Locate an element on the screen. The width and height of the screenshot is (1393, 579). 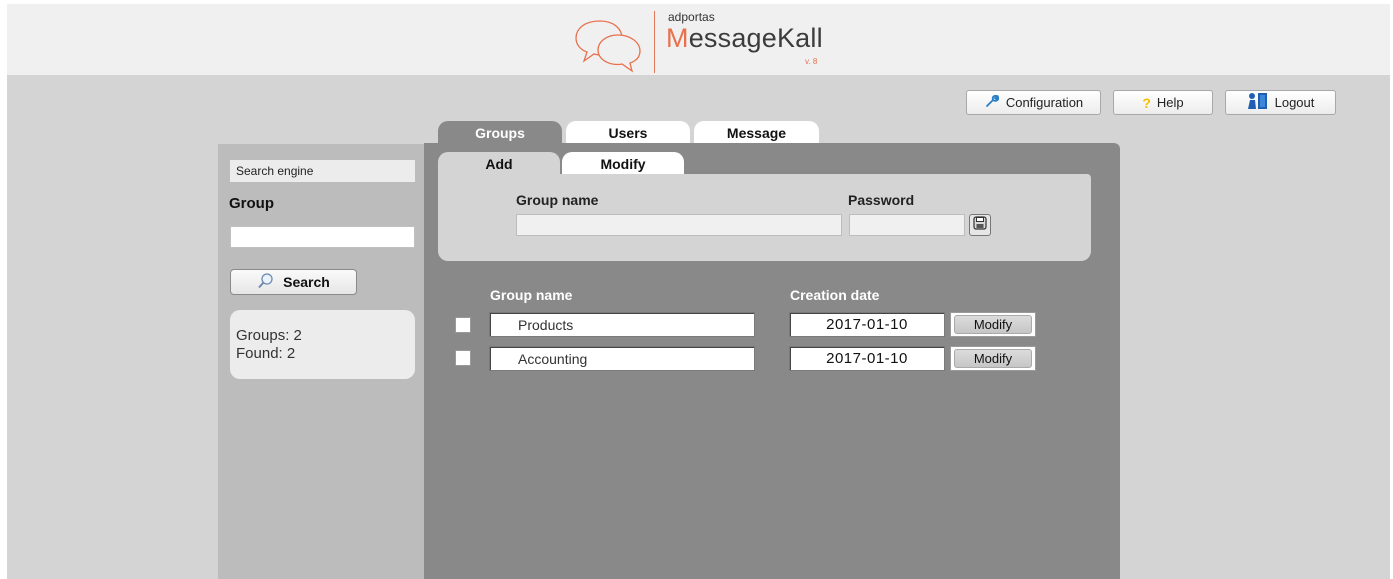
app-version: v. 8 is located at coordinates (811, 61).